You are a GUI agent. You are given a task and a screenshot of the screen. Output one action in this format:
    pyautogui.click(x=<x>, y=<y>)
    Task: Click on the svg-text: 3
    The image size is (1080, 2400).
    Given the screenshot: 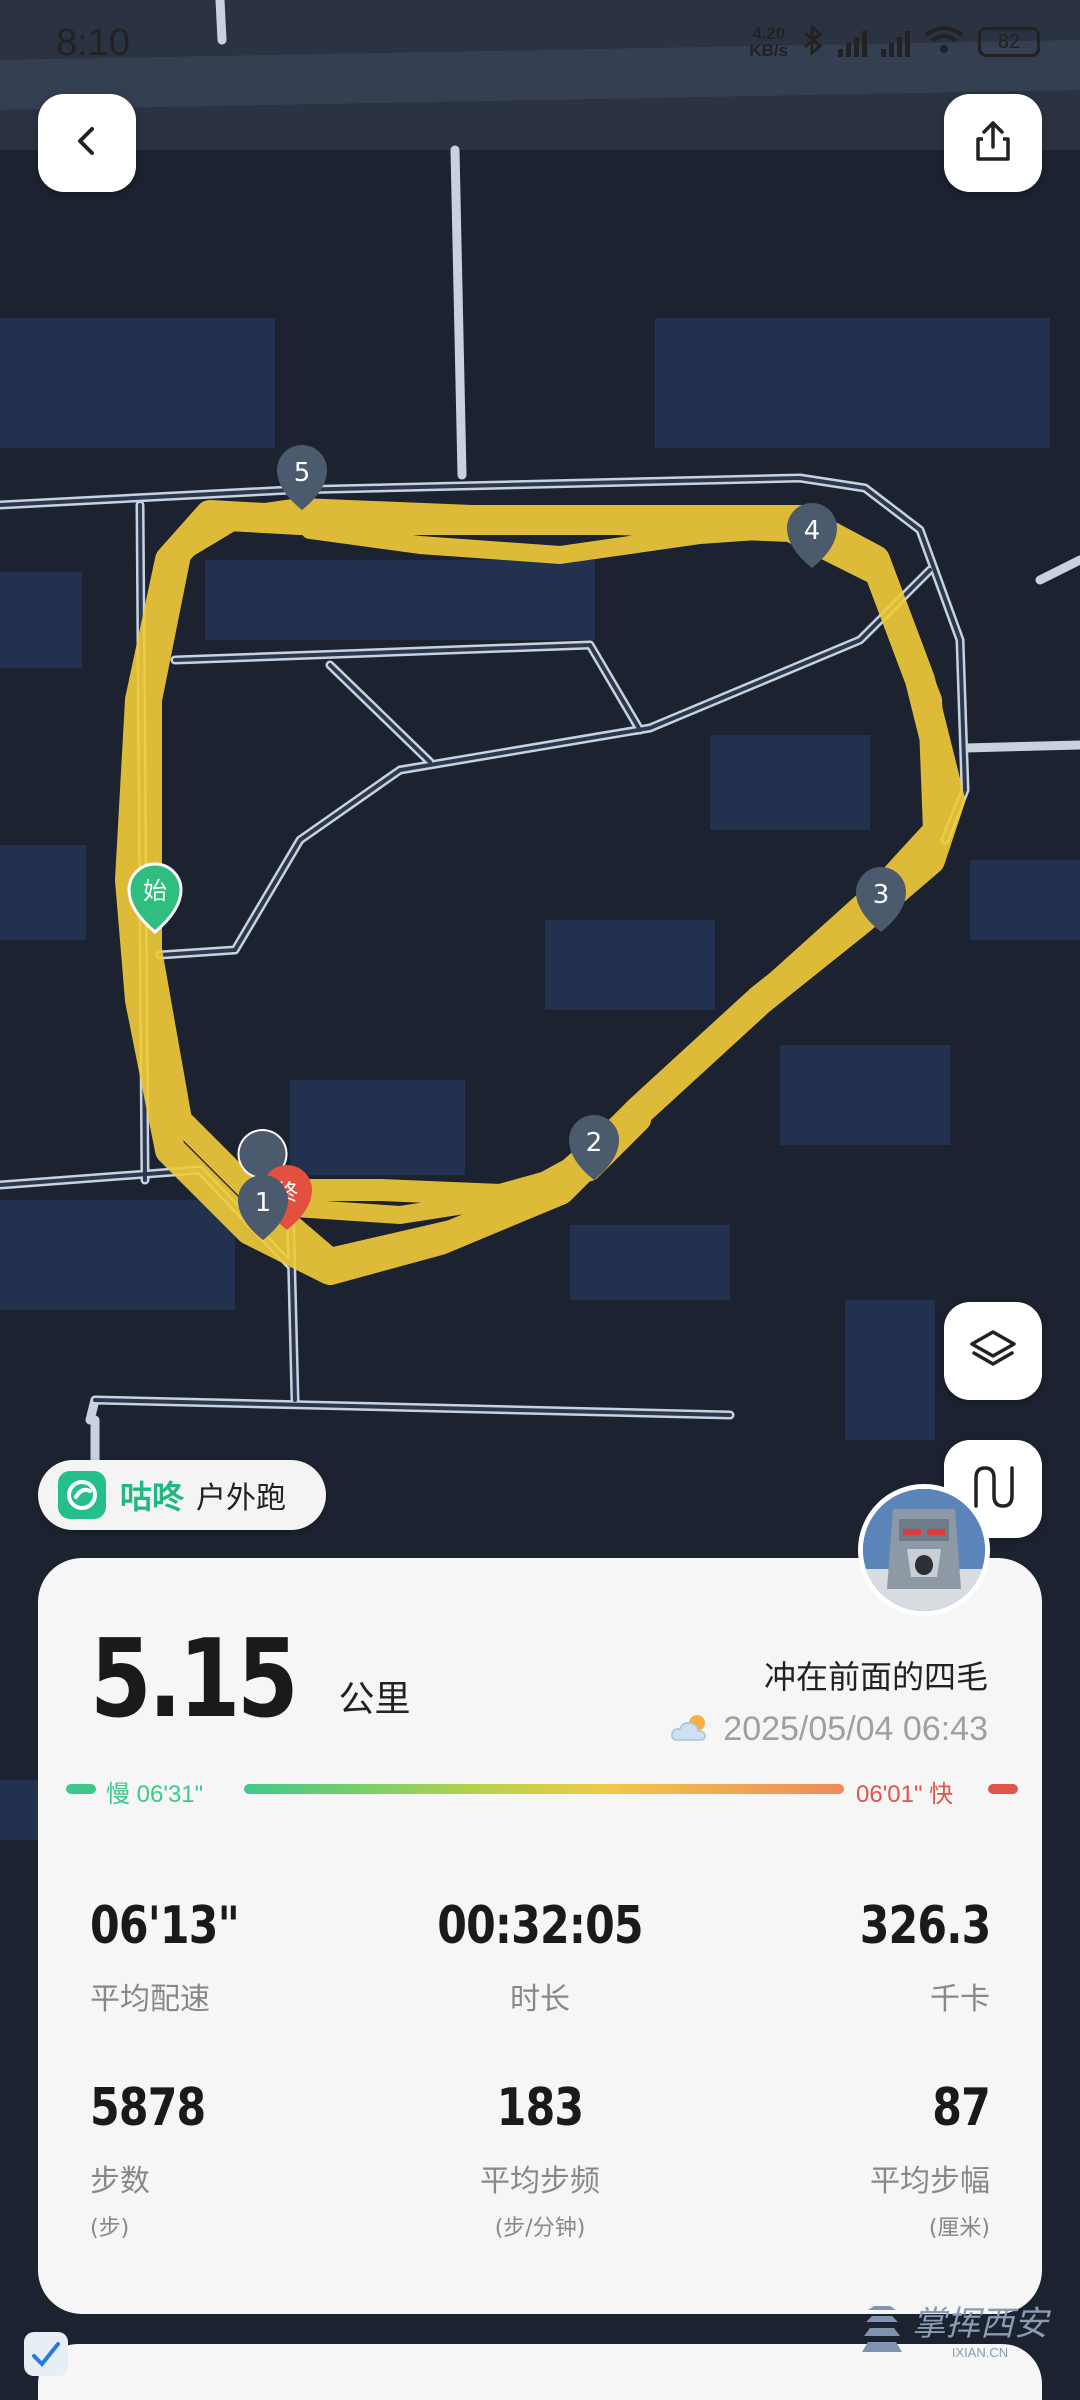 What is the action you would take?
    pyautogui.click(x=881, y=895)
    